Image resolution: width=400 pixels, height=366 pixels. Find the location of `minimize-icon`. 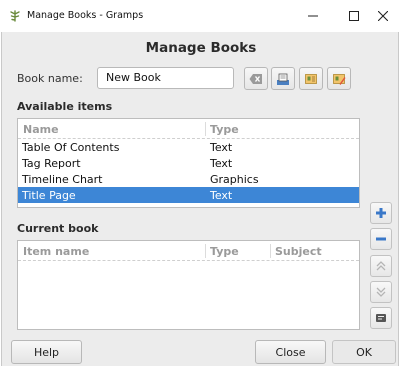

minimize-icon is located at coordinates (313, 16).